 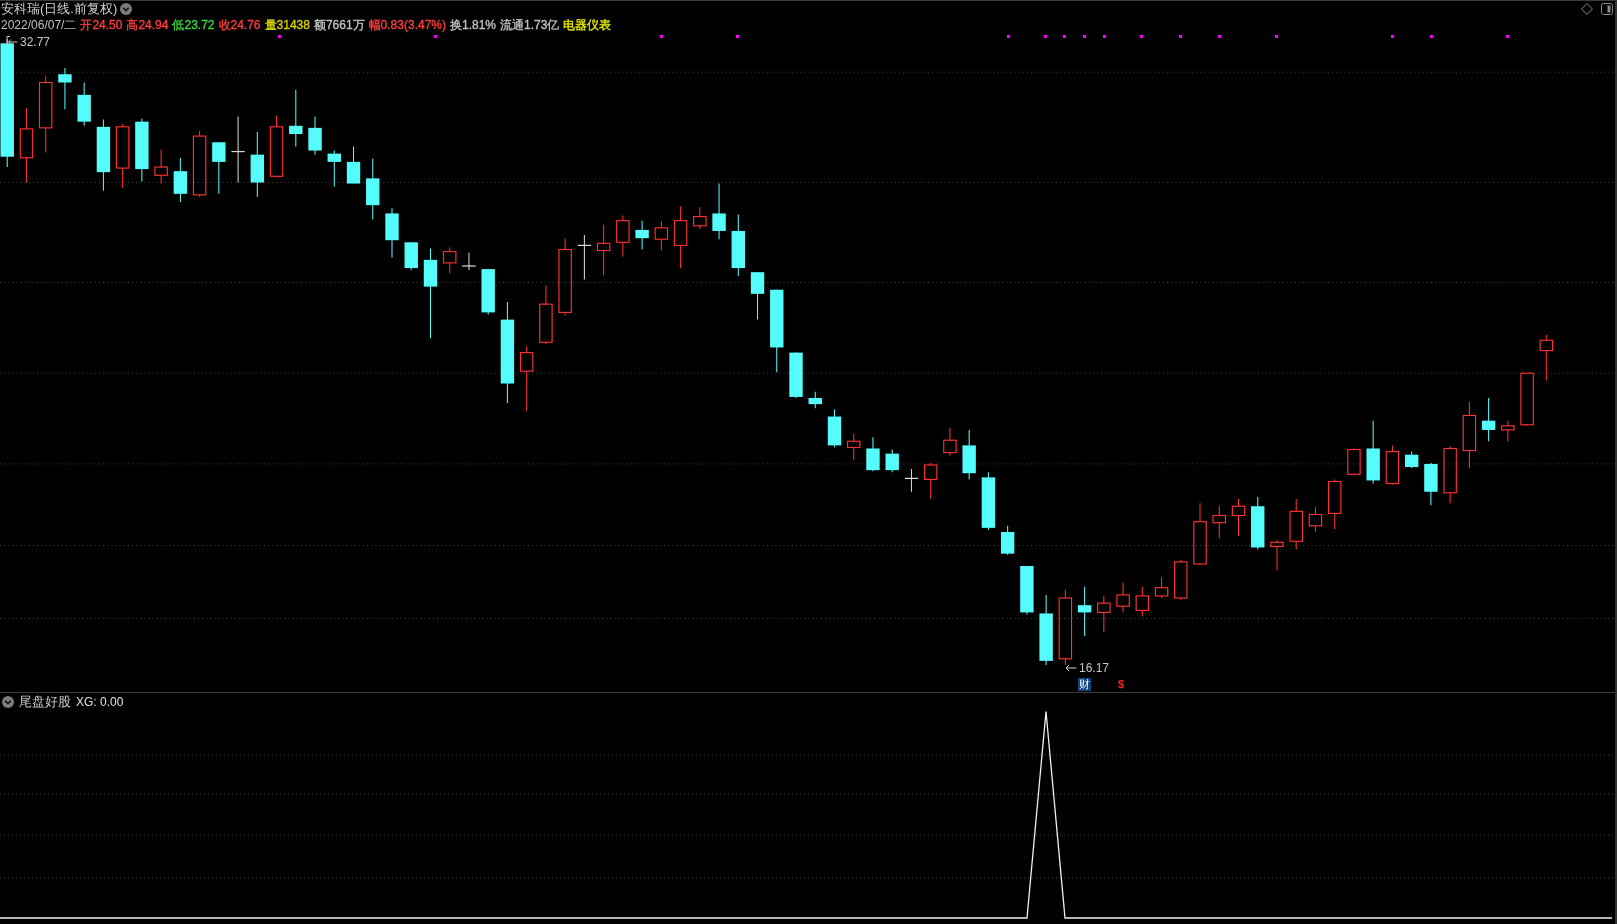 What do you see at coordinates (1607, 9) in the screenshot?
I see `panel-toggle-icon` at bounding box center [1607, 9].